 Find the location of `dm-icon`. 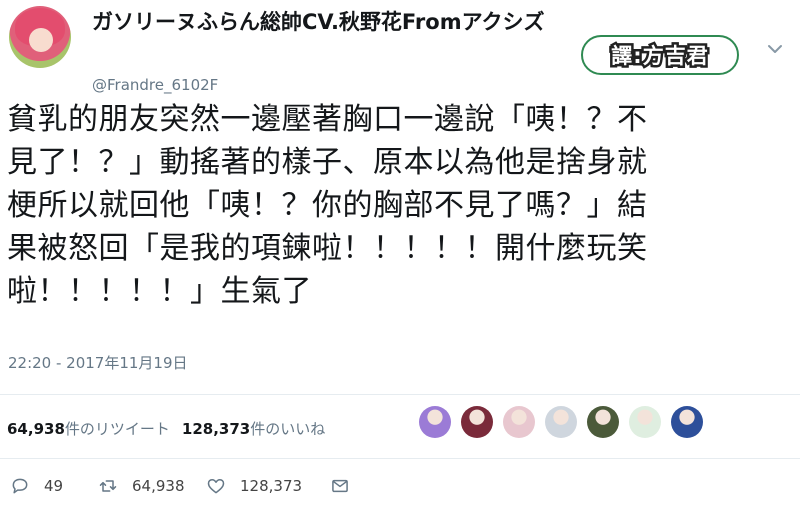

dm-icon is located at coordinates (340, 486).